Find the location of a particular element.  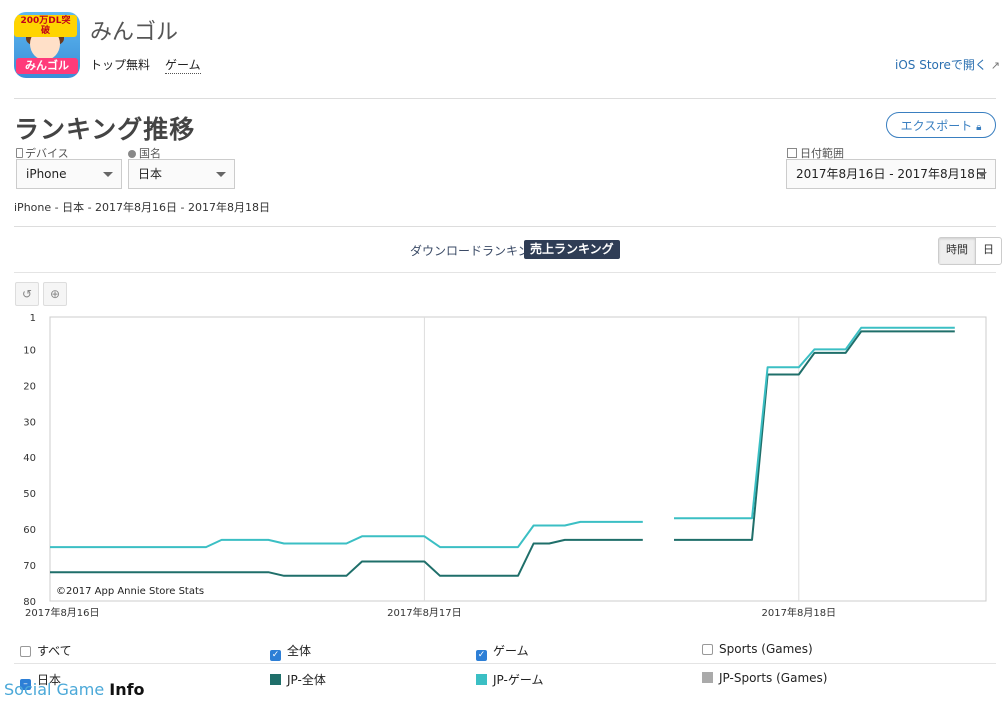

filter-sports-label: Sports (Games) is located at coordinates (766, 649).